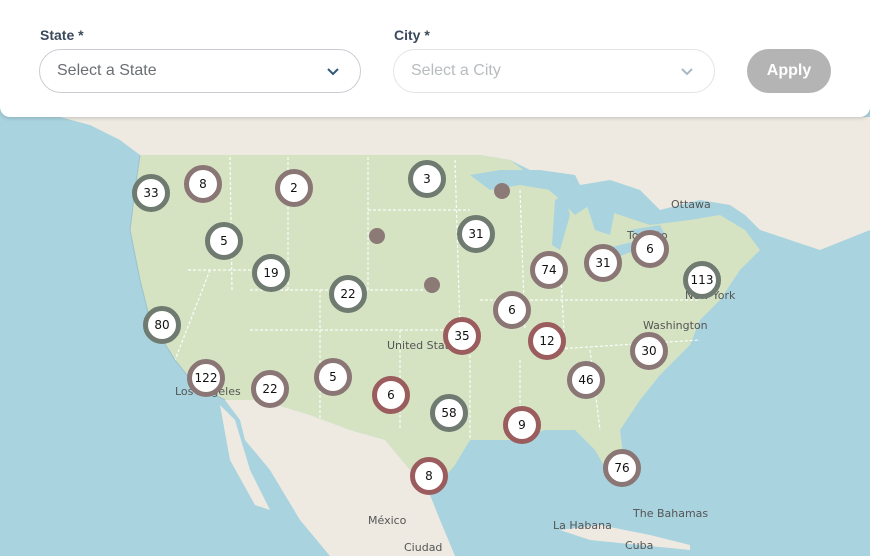 The width and height of the screenshot is (870, 556). Describe the element at coordinates (691, 204) in the screenshot. I see `map-label-ottawa: Ottawa` at that location.